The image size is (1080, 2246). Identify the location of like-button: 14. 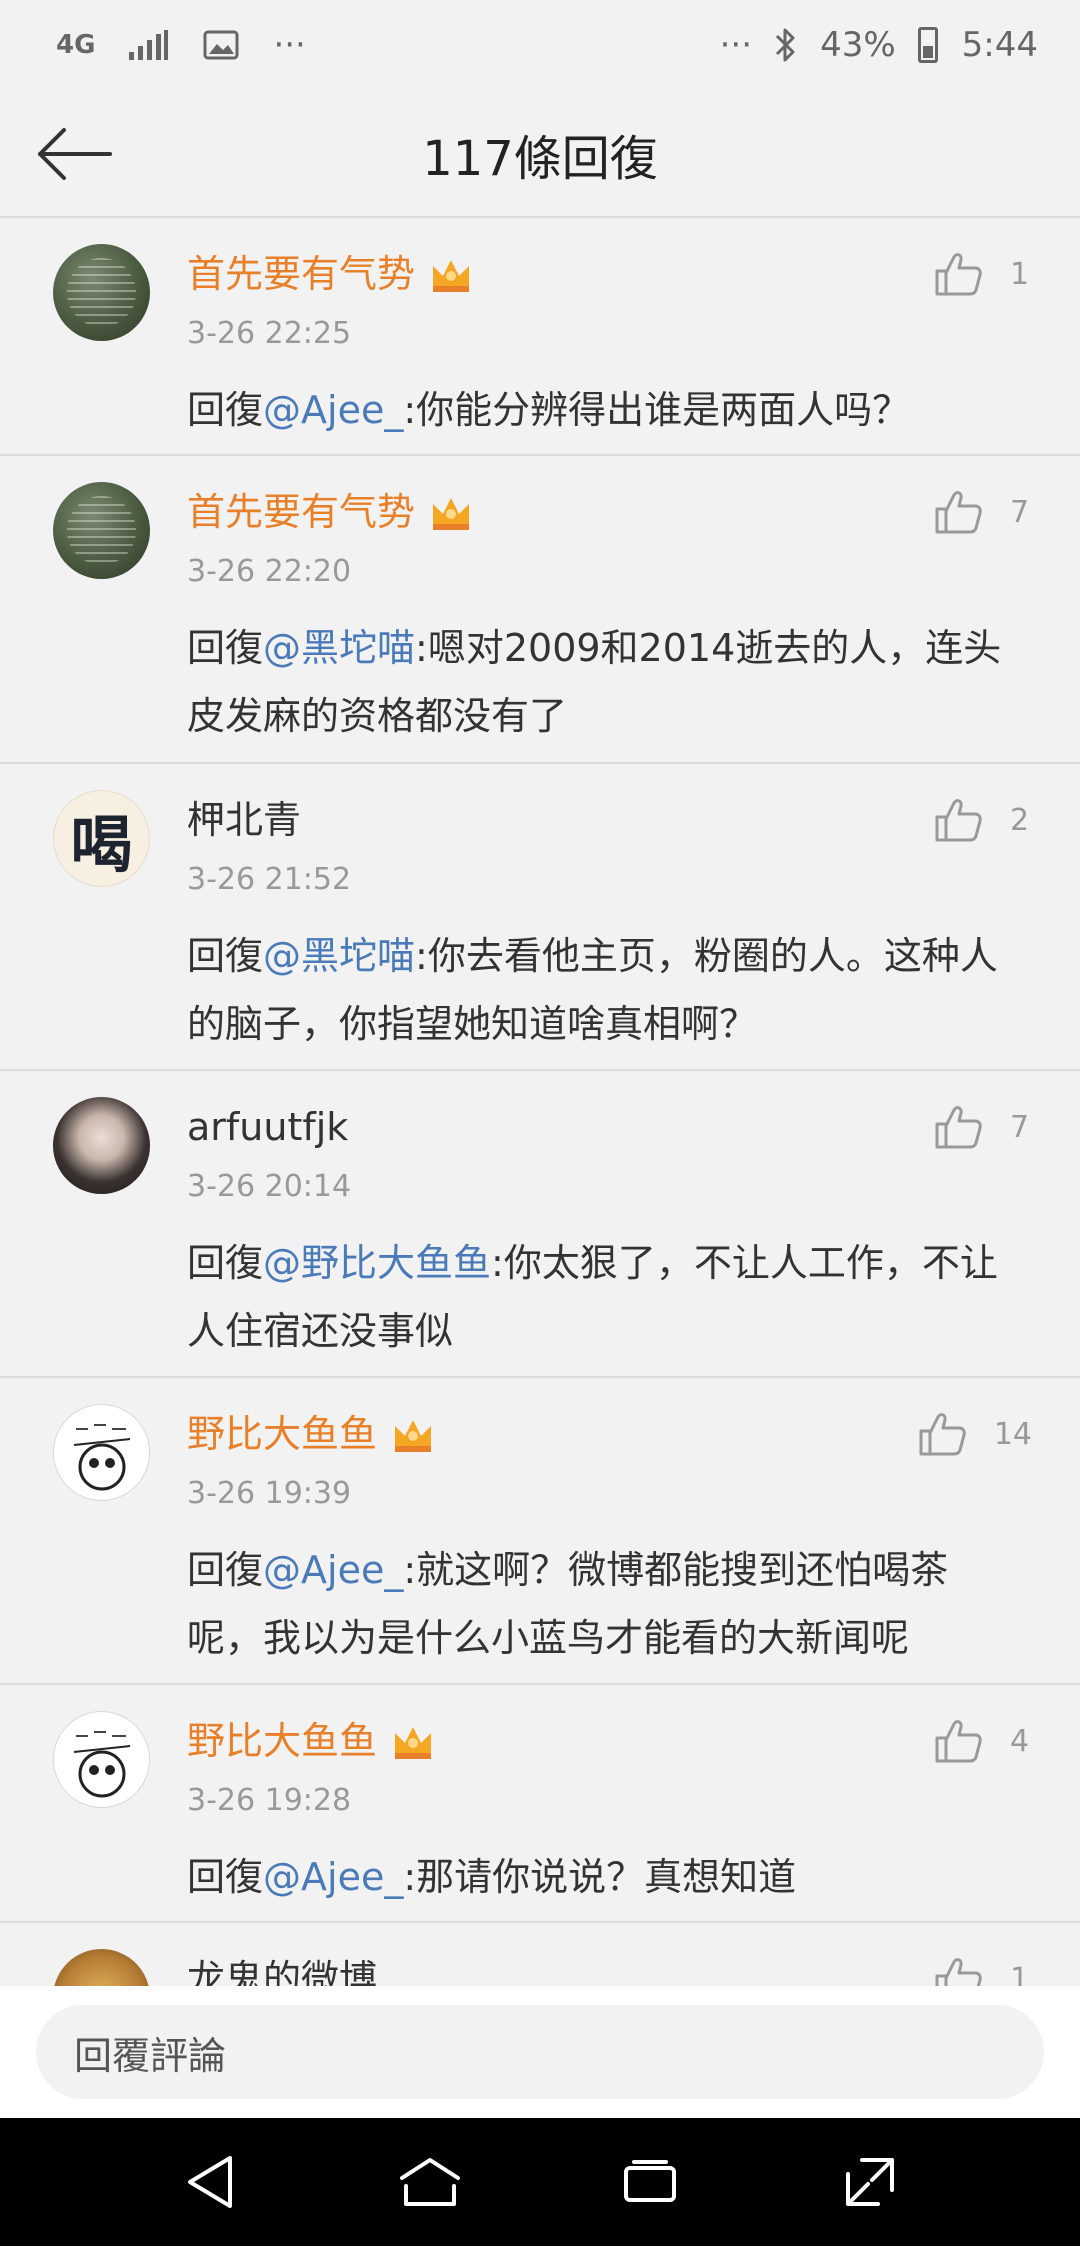
(975, 1434).